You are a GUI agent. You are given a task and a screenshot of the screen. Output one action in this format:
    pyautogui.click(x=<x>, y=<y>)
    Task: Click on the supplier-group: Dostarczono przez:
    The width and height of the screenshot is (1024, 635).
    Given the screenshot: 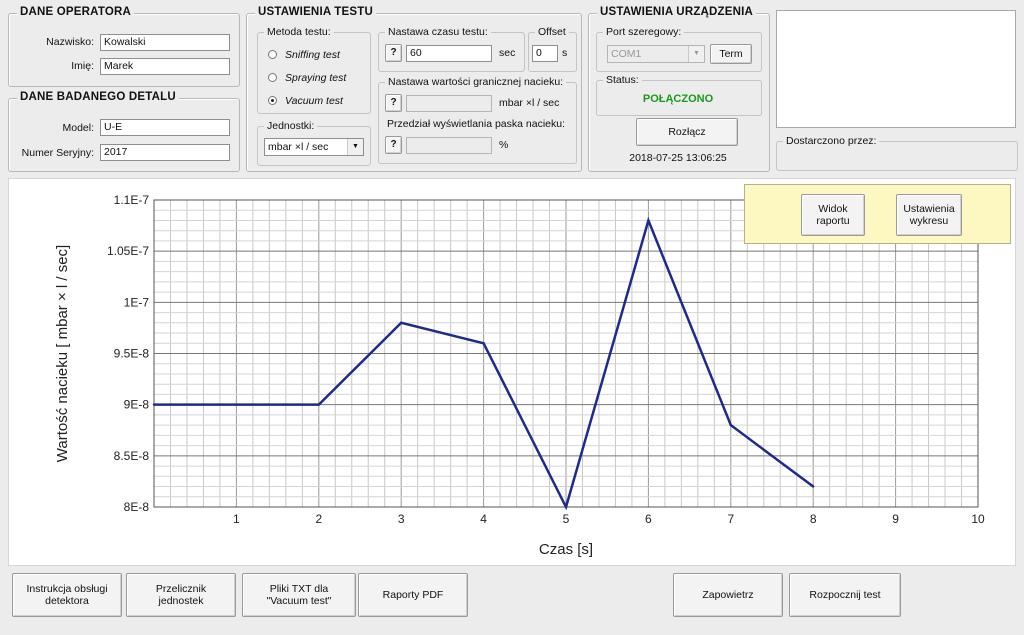 What is the action you would take?
    pyautogui.click(x=897, y=153)
    